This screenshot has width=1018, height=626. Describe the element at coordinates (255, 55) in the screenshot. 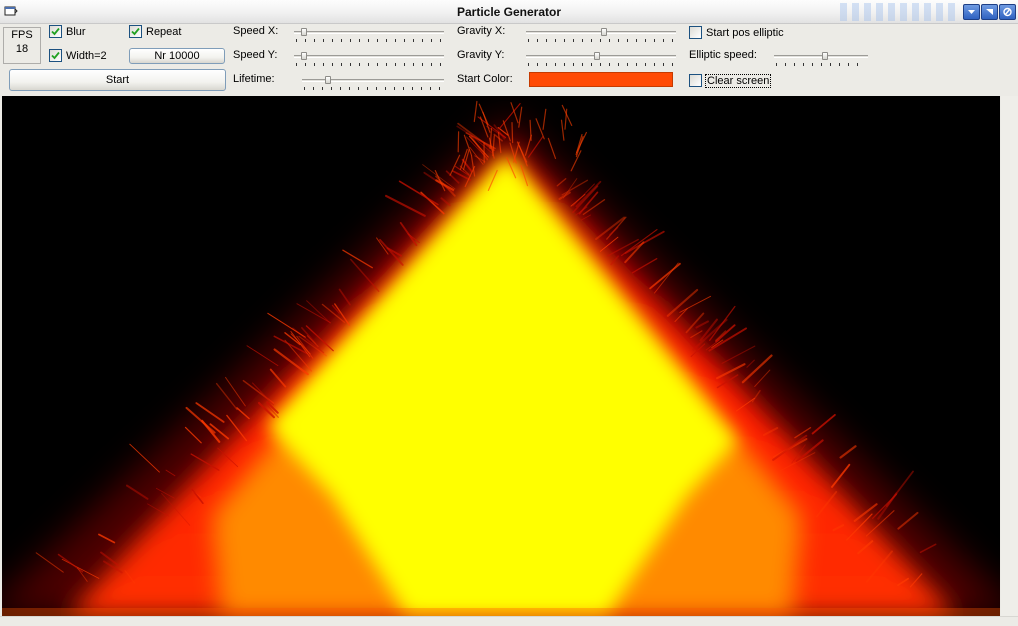

I see `speed-y-label: Speed Y:` at that location.